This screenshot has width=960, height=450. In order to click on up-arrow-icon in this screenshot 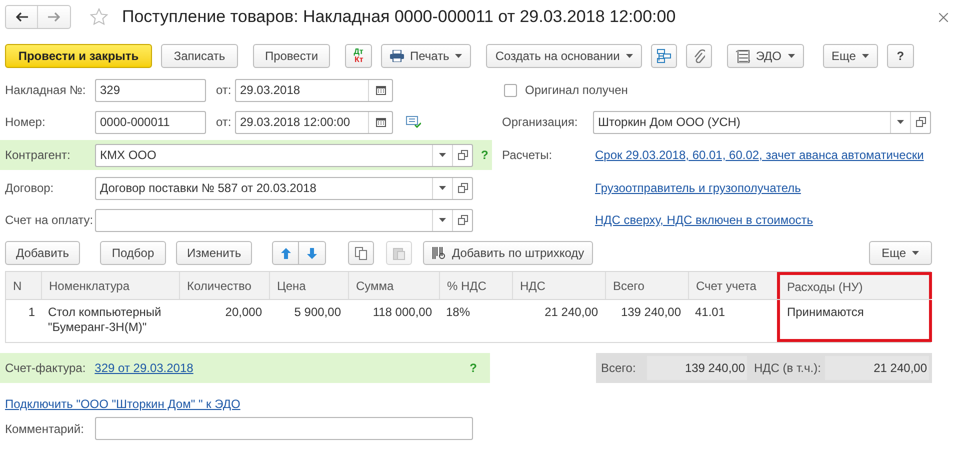, I will do `click(285, 253)`.